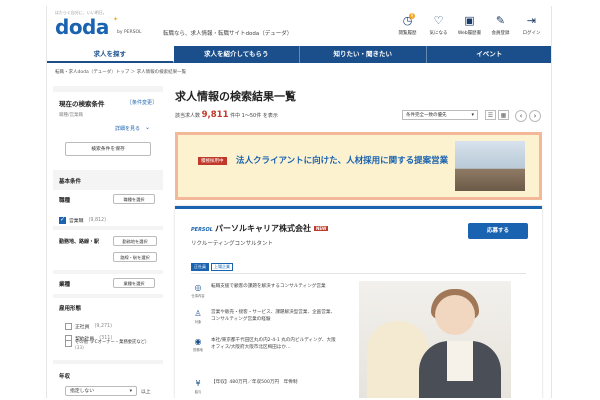 The width and height of the screenshot is (600, 400). What do you see at coordinates (70, 182) in the screenshot?
I see `basic-conditions-title: 基本条件` at bounding box center [70, 182].